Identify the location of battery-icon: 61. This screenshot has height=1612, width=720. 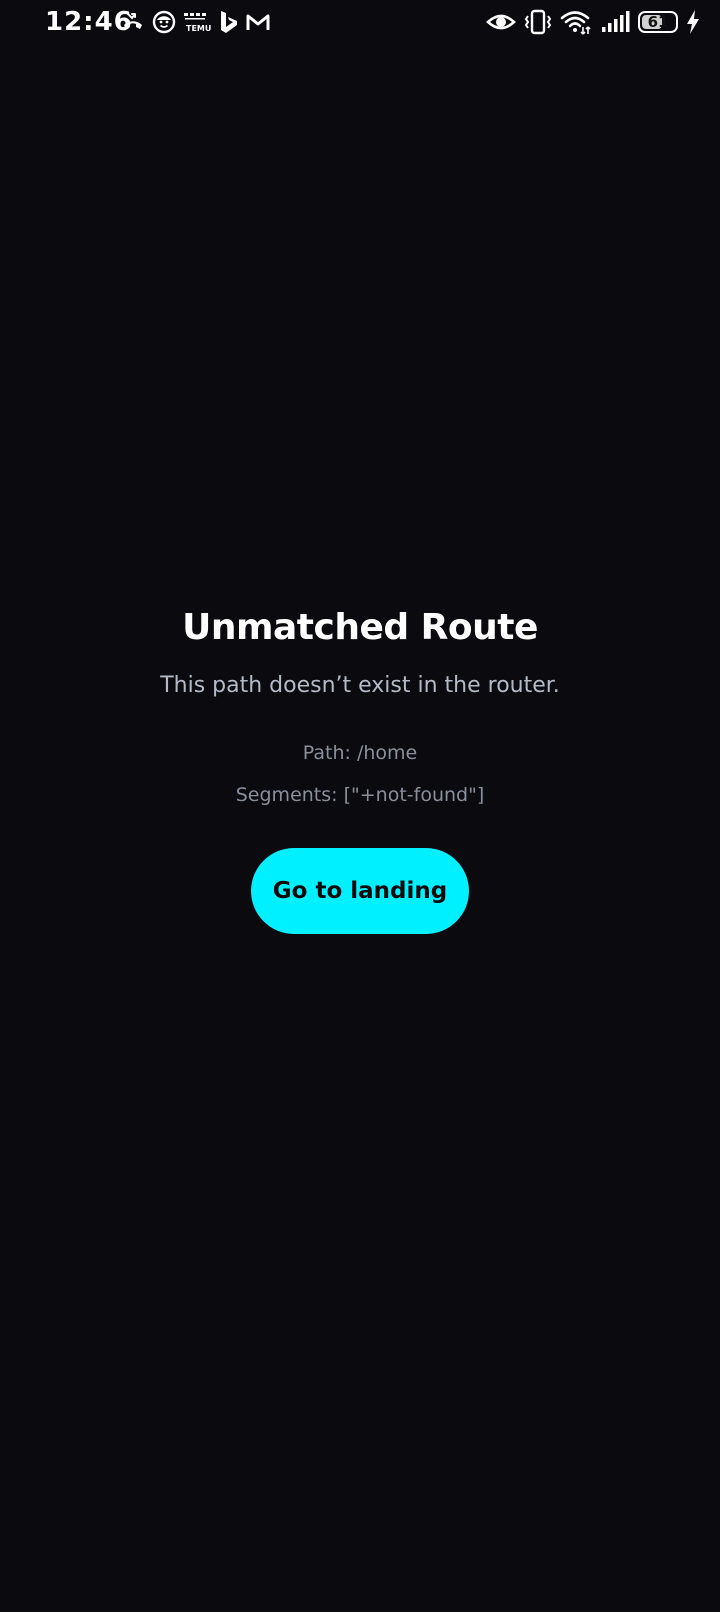
(658, 22).